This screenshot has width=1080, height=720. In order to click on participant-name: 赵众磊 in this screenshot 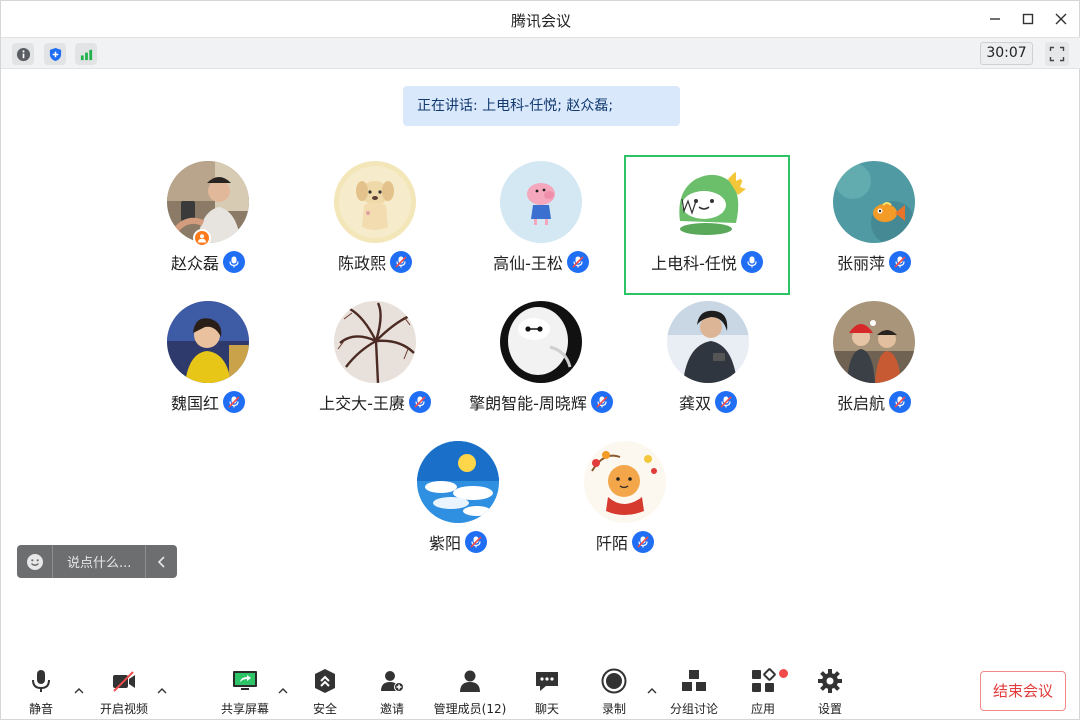, I will do `click(194, 263)`.